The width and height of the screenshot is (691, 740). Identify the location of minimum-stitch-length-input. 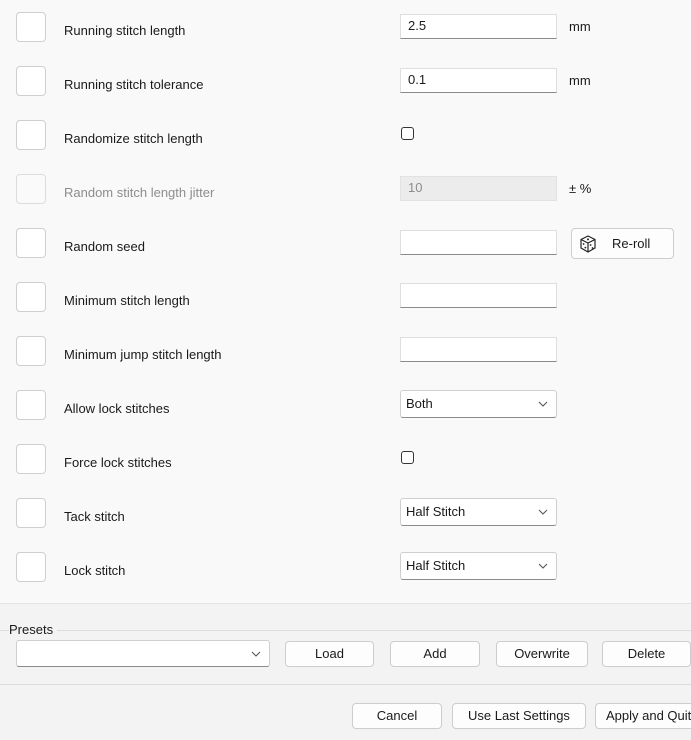
(478, 295).